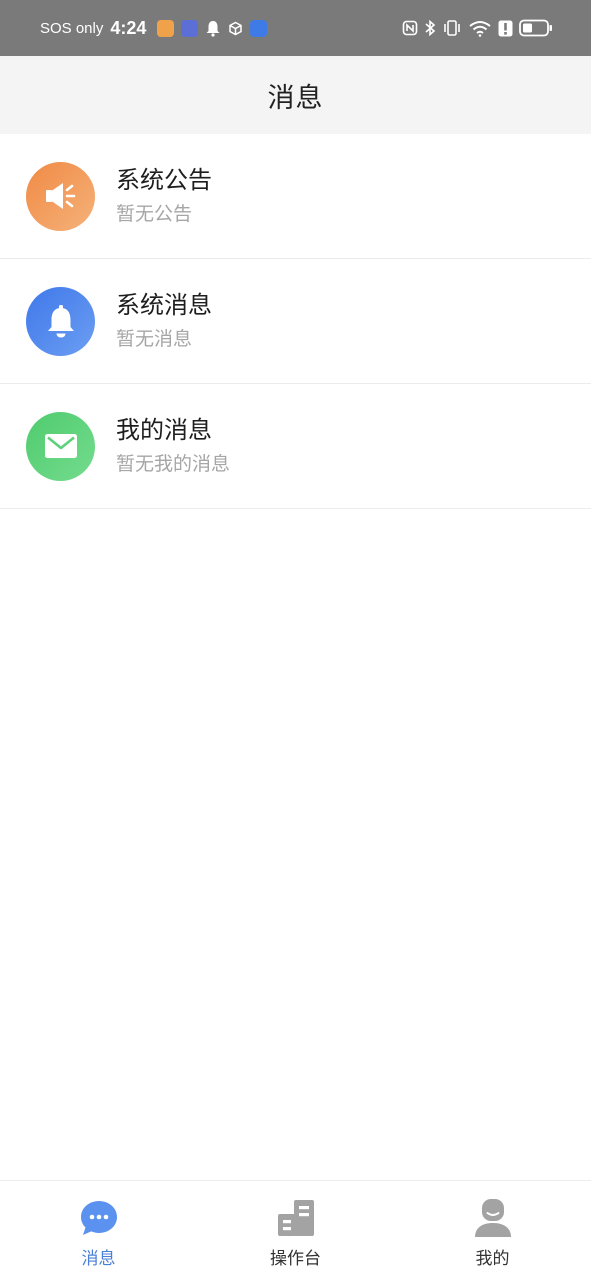  I want to click on alert-icon, so click(505, 28).